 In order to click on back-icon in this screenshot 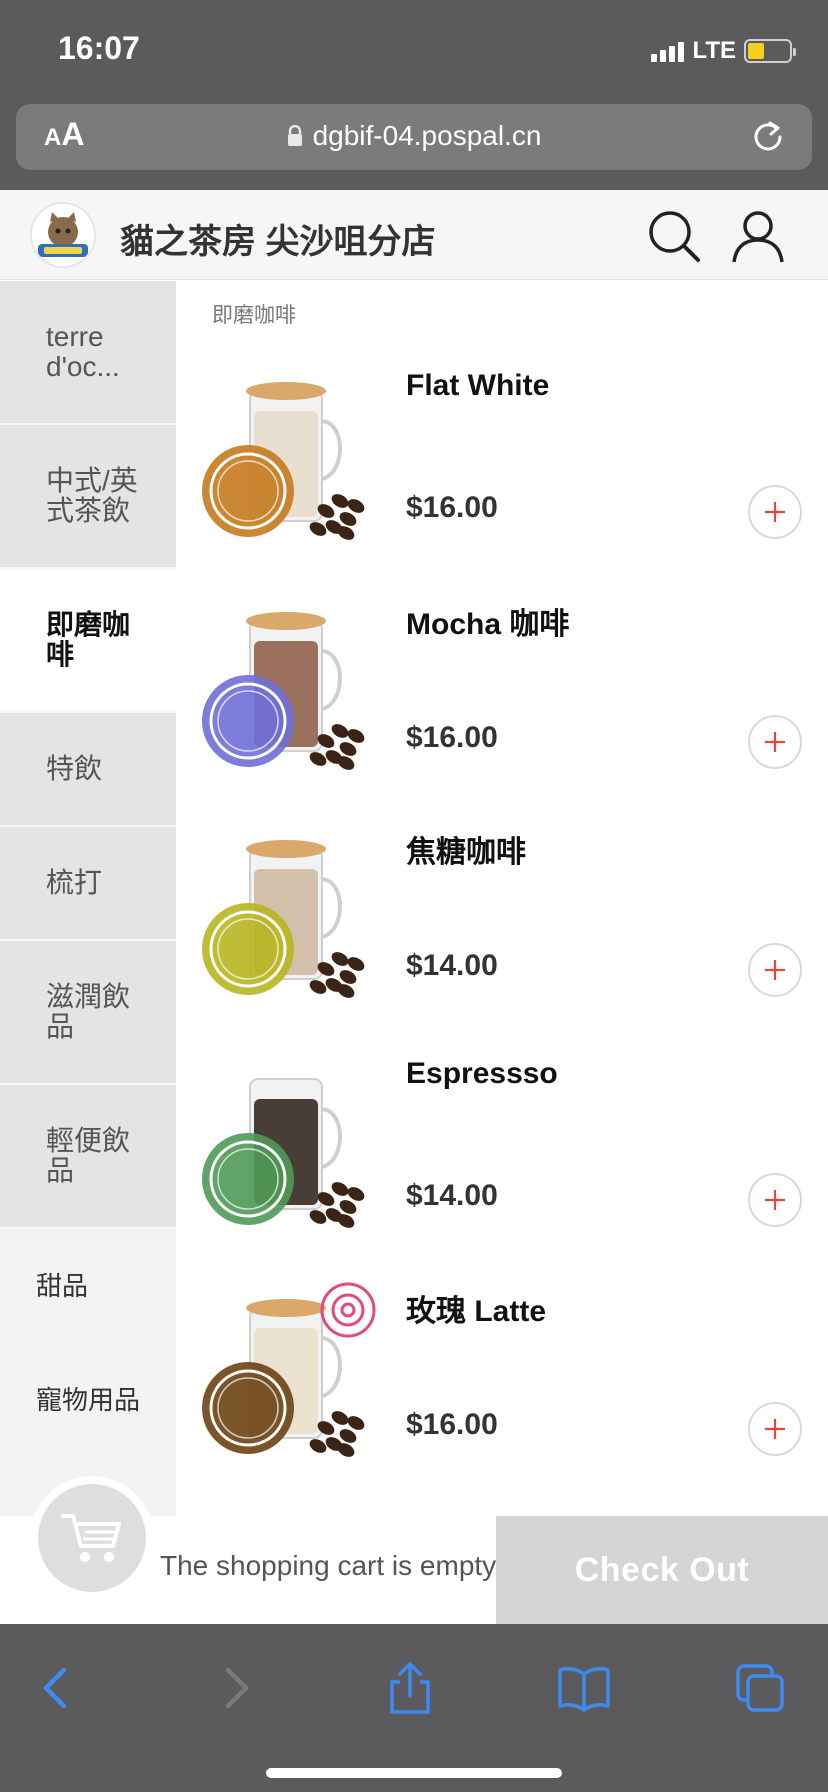, I will do `click(58, 1688)`.